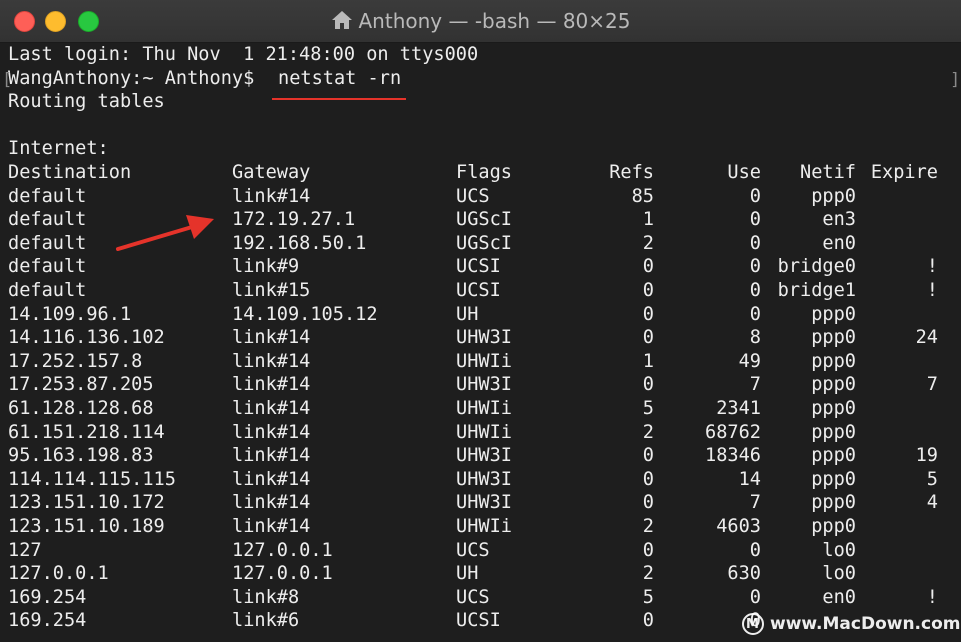  Describe the element at coordinates (839, 597) in the screenshot. I see `cell-netif: en0` at that location.